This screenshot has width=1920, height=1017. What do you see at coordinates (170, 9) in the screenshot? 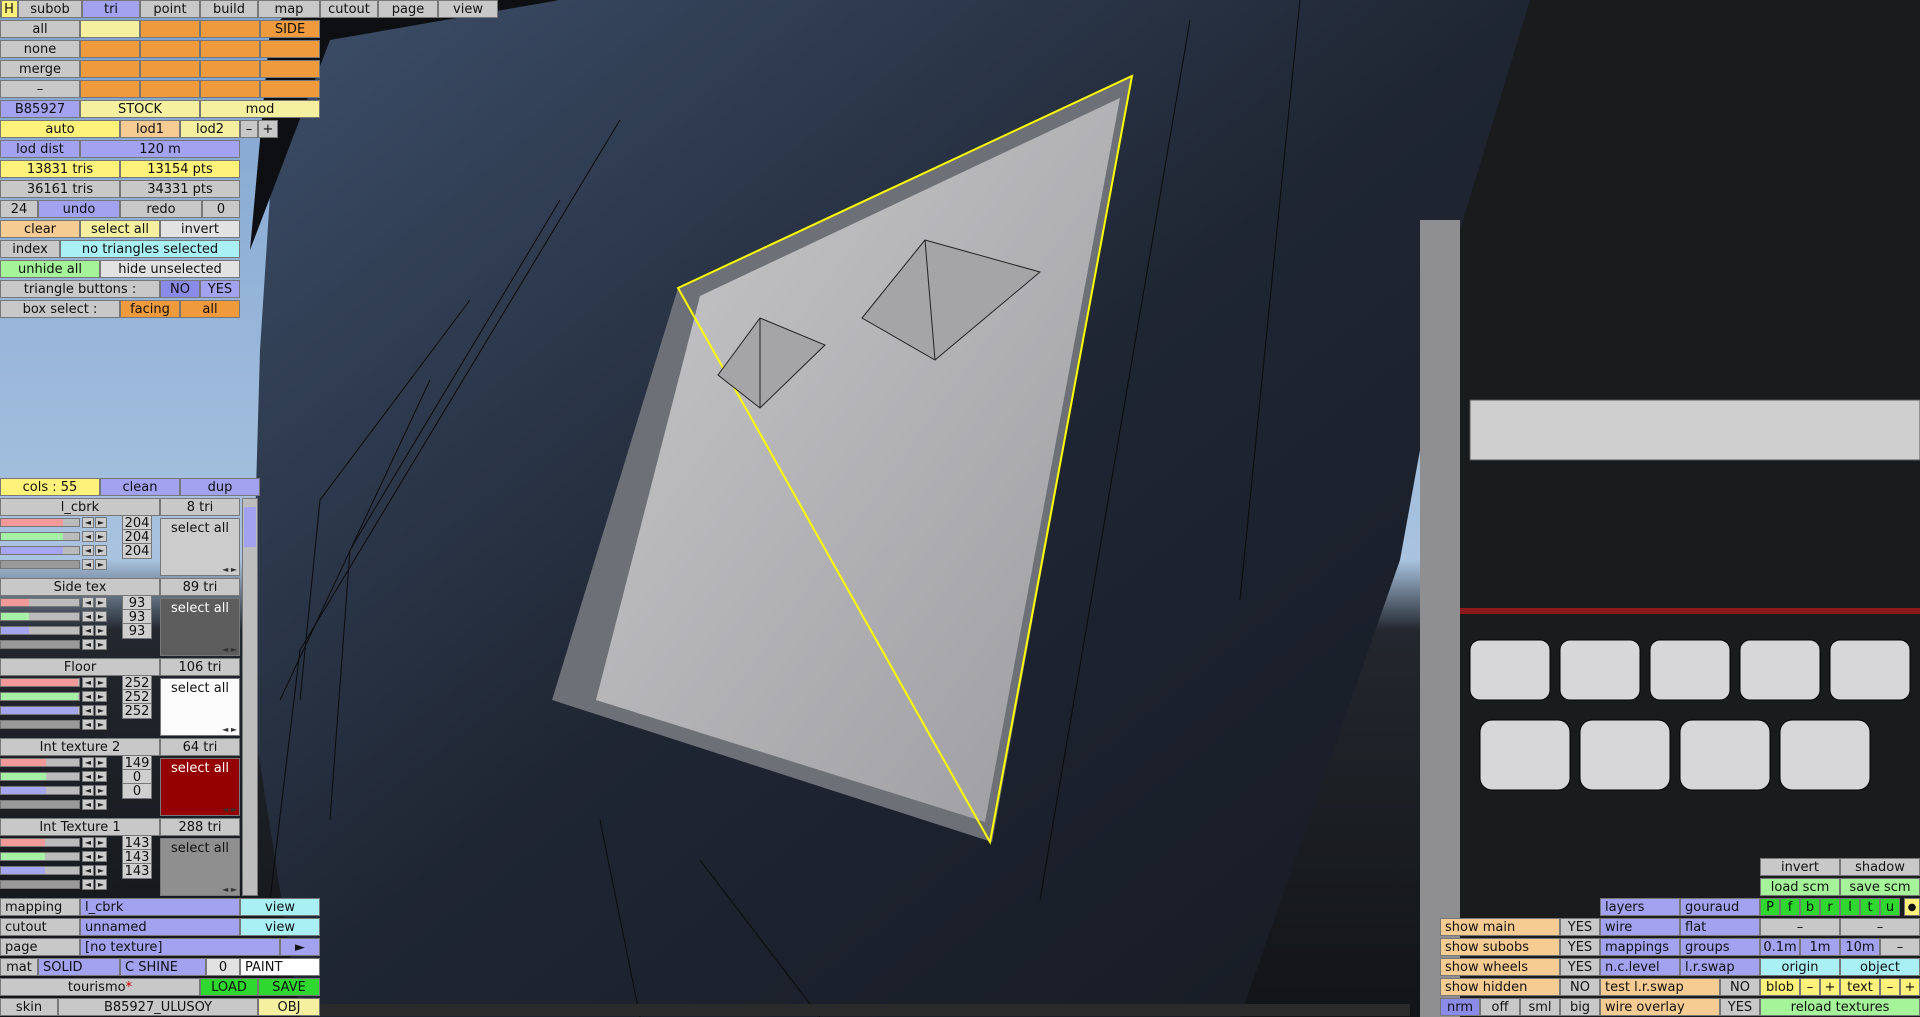
I see `tab-point: point` at bounding box center [170, 9].